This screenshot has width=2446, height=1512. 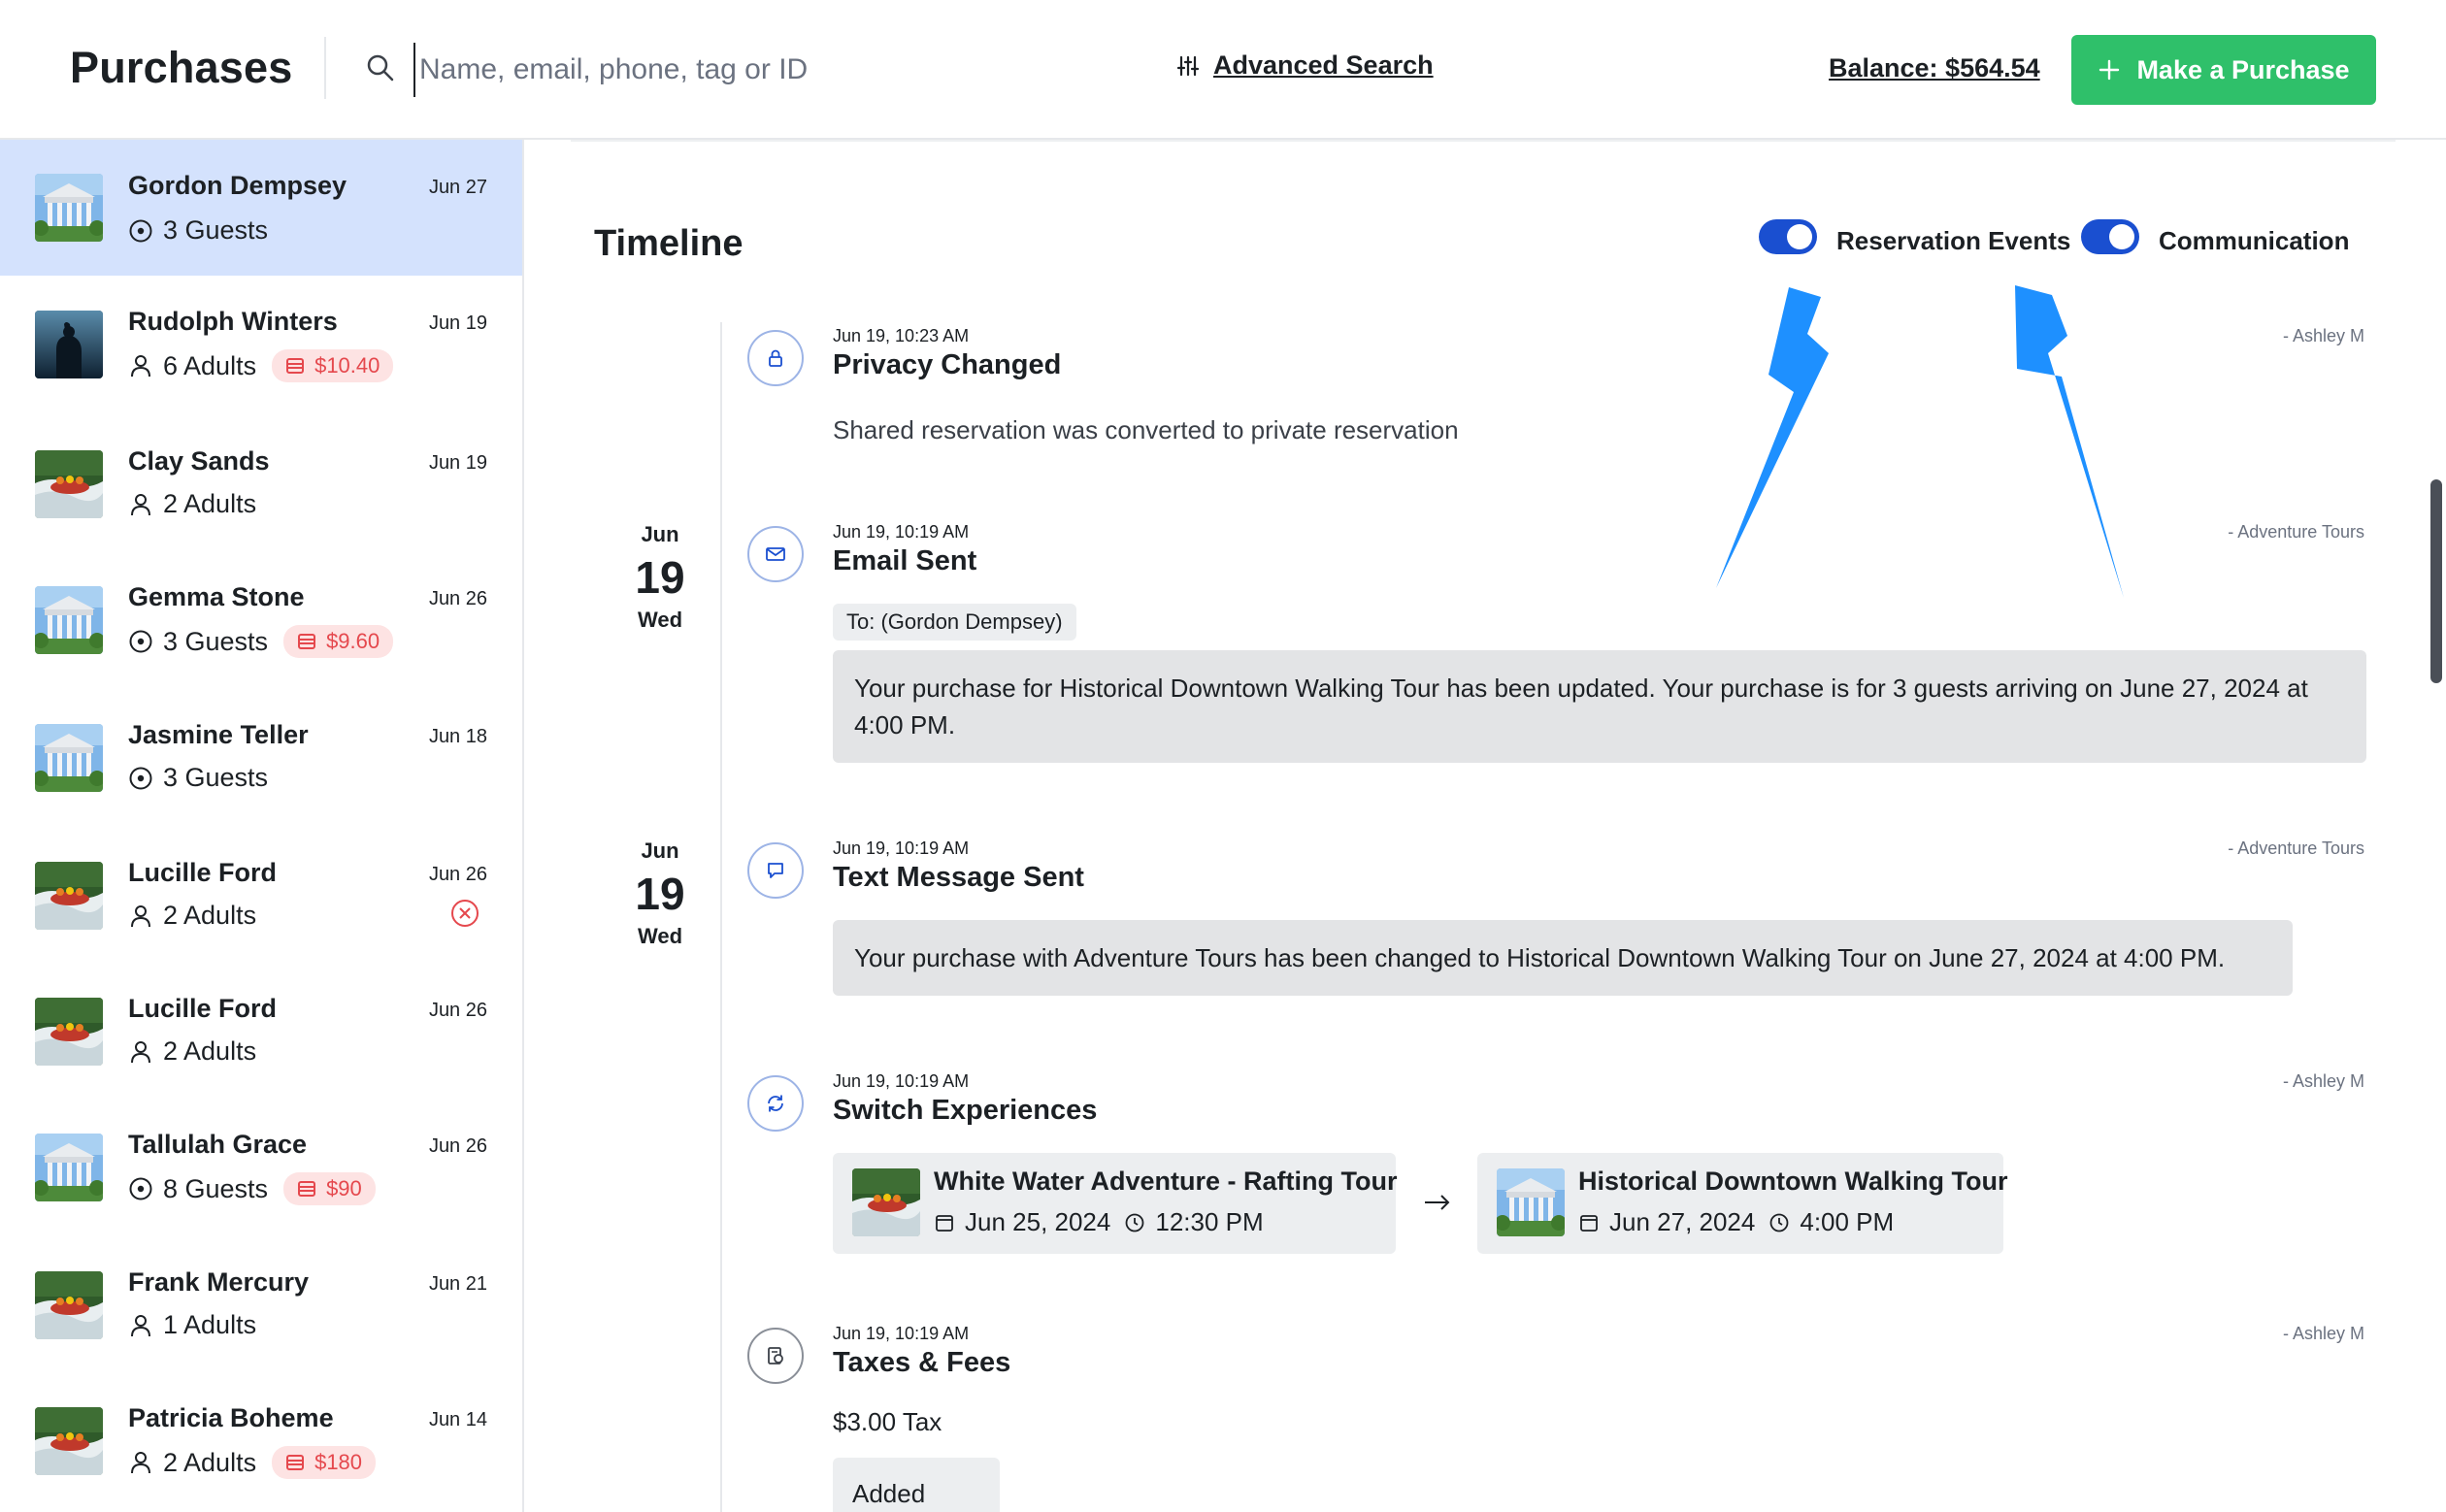 I want to click on balance-due-badge: $180, so click(x=324, y=1462).